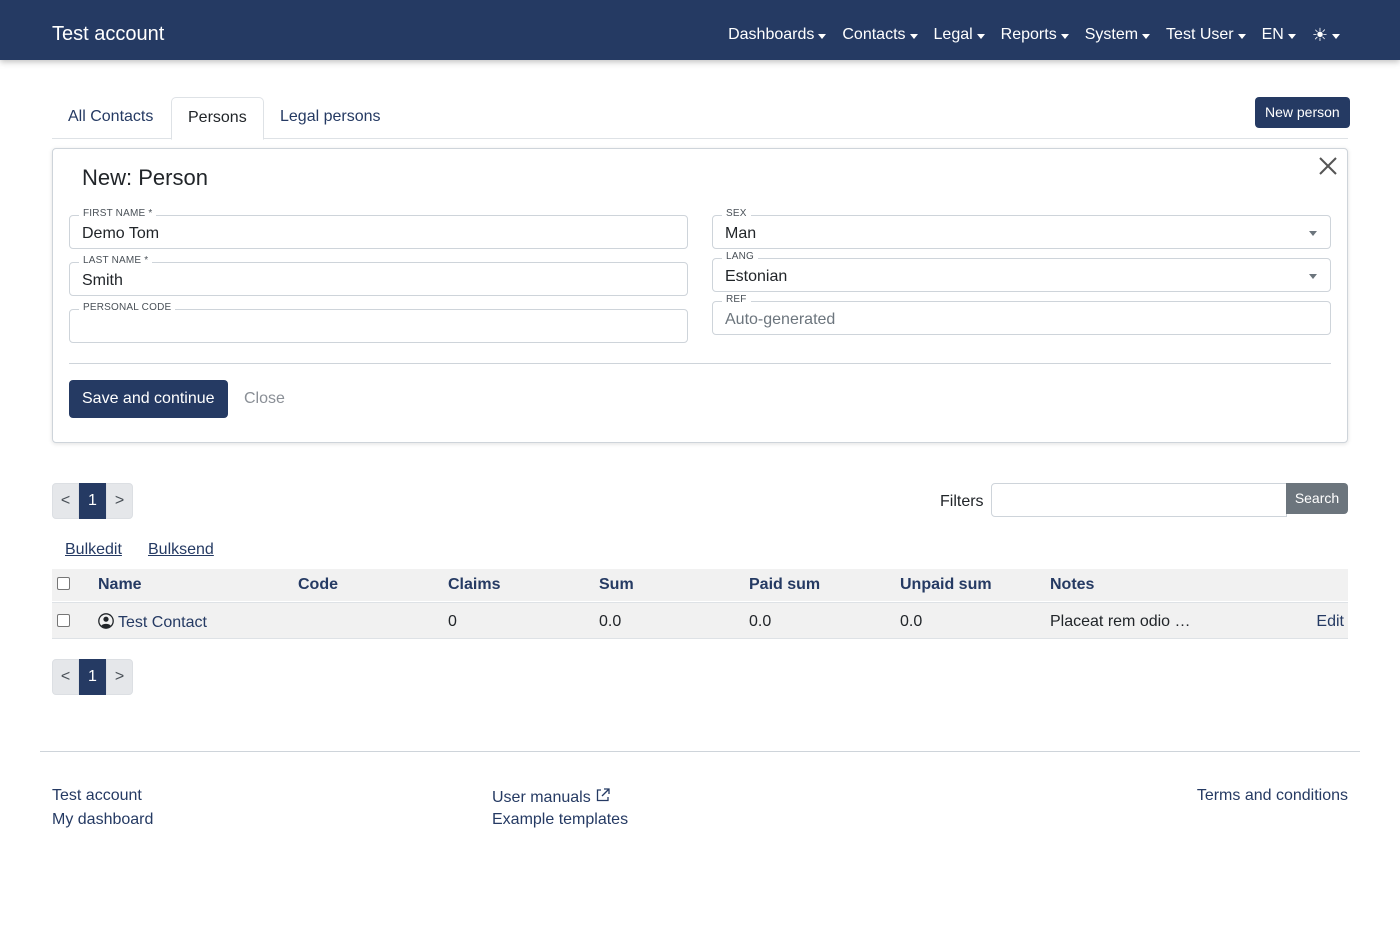 The width and height of the screenshot is (1400, 940). What do you see at coordinates (541, 797) in the screenshot?
I see `user-manuals-label: User manuals` at bounding box center [541, 797].